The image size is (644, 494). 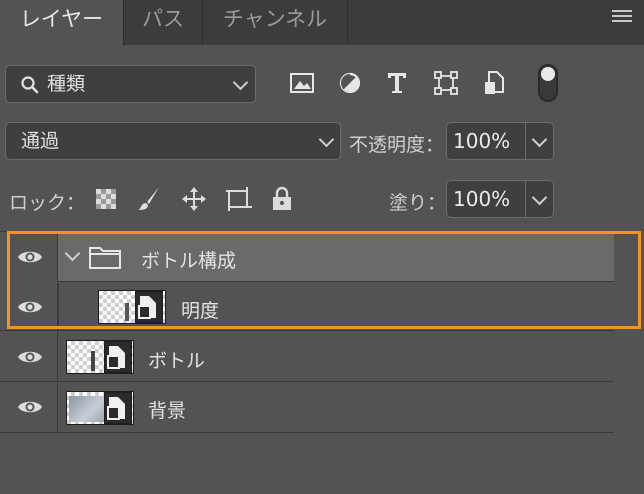 What do you see at coordinates (163, 22) in the screenshot?
I see `tab-paths: パス` at bounding box center [163, 22].